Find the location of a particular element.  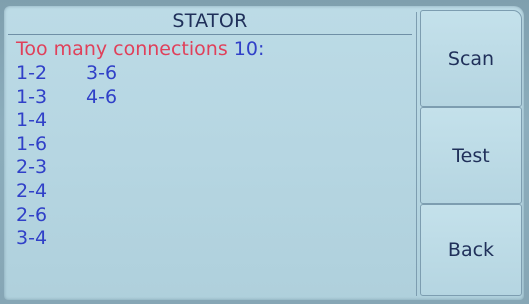

scan-button: Scan is located at coordinates (471, 58).